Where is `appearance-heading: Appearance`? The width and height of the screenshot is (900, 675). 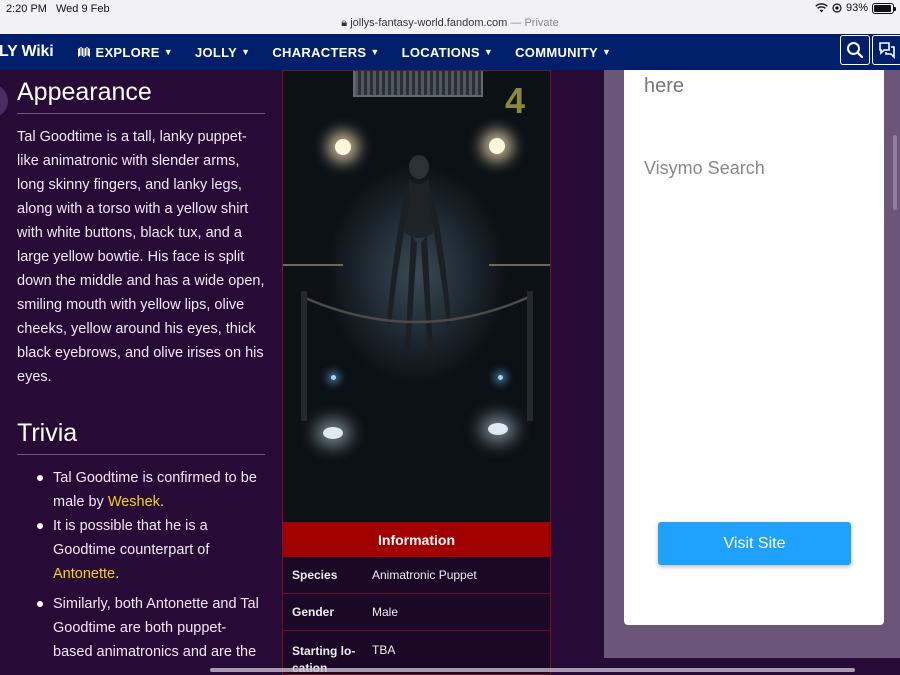
appearance-heading: Appearance is located at coordinates (141, 96).